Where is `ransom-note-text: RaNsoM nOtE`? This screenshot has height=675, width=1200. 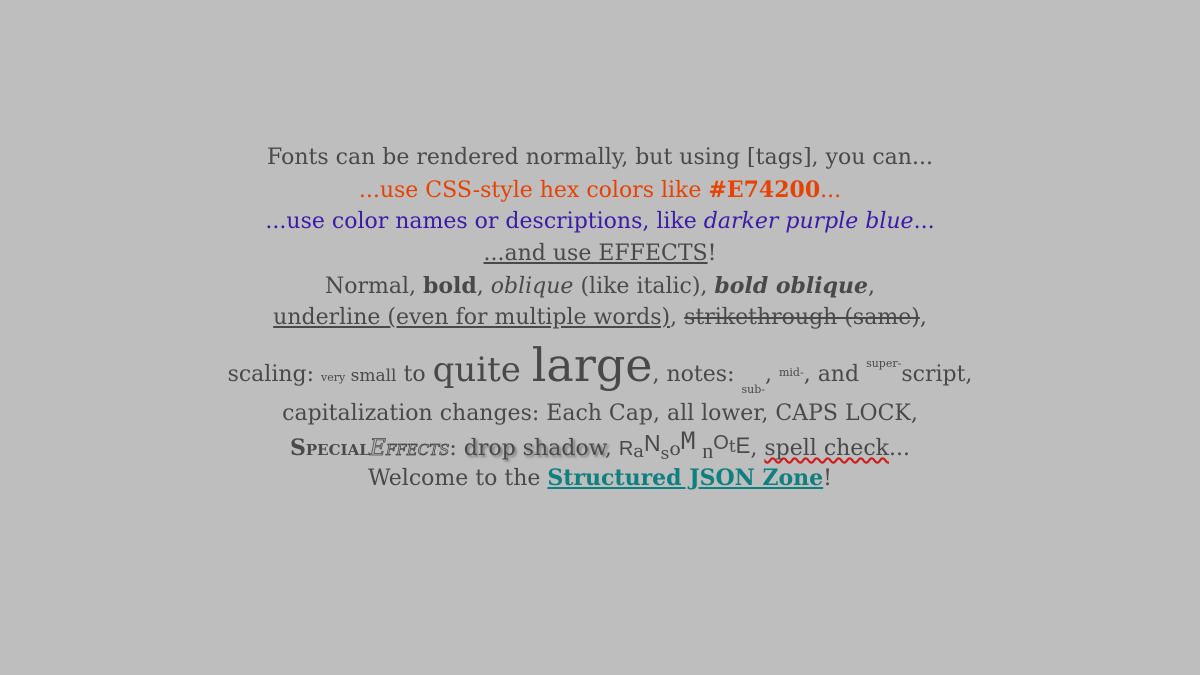
ransom-note-text: RaNsoM nOtE is located at coordinates (684, 445).